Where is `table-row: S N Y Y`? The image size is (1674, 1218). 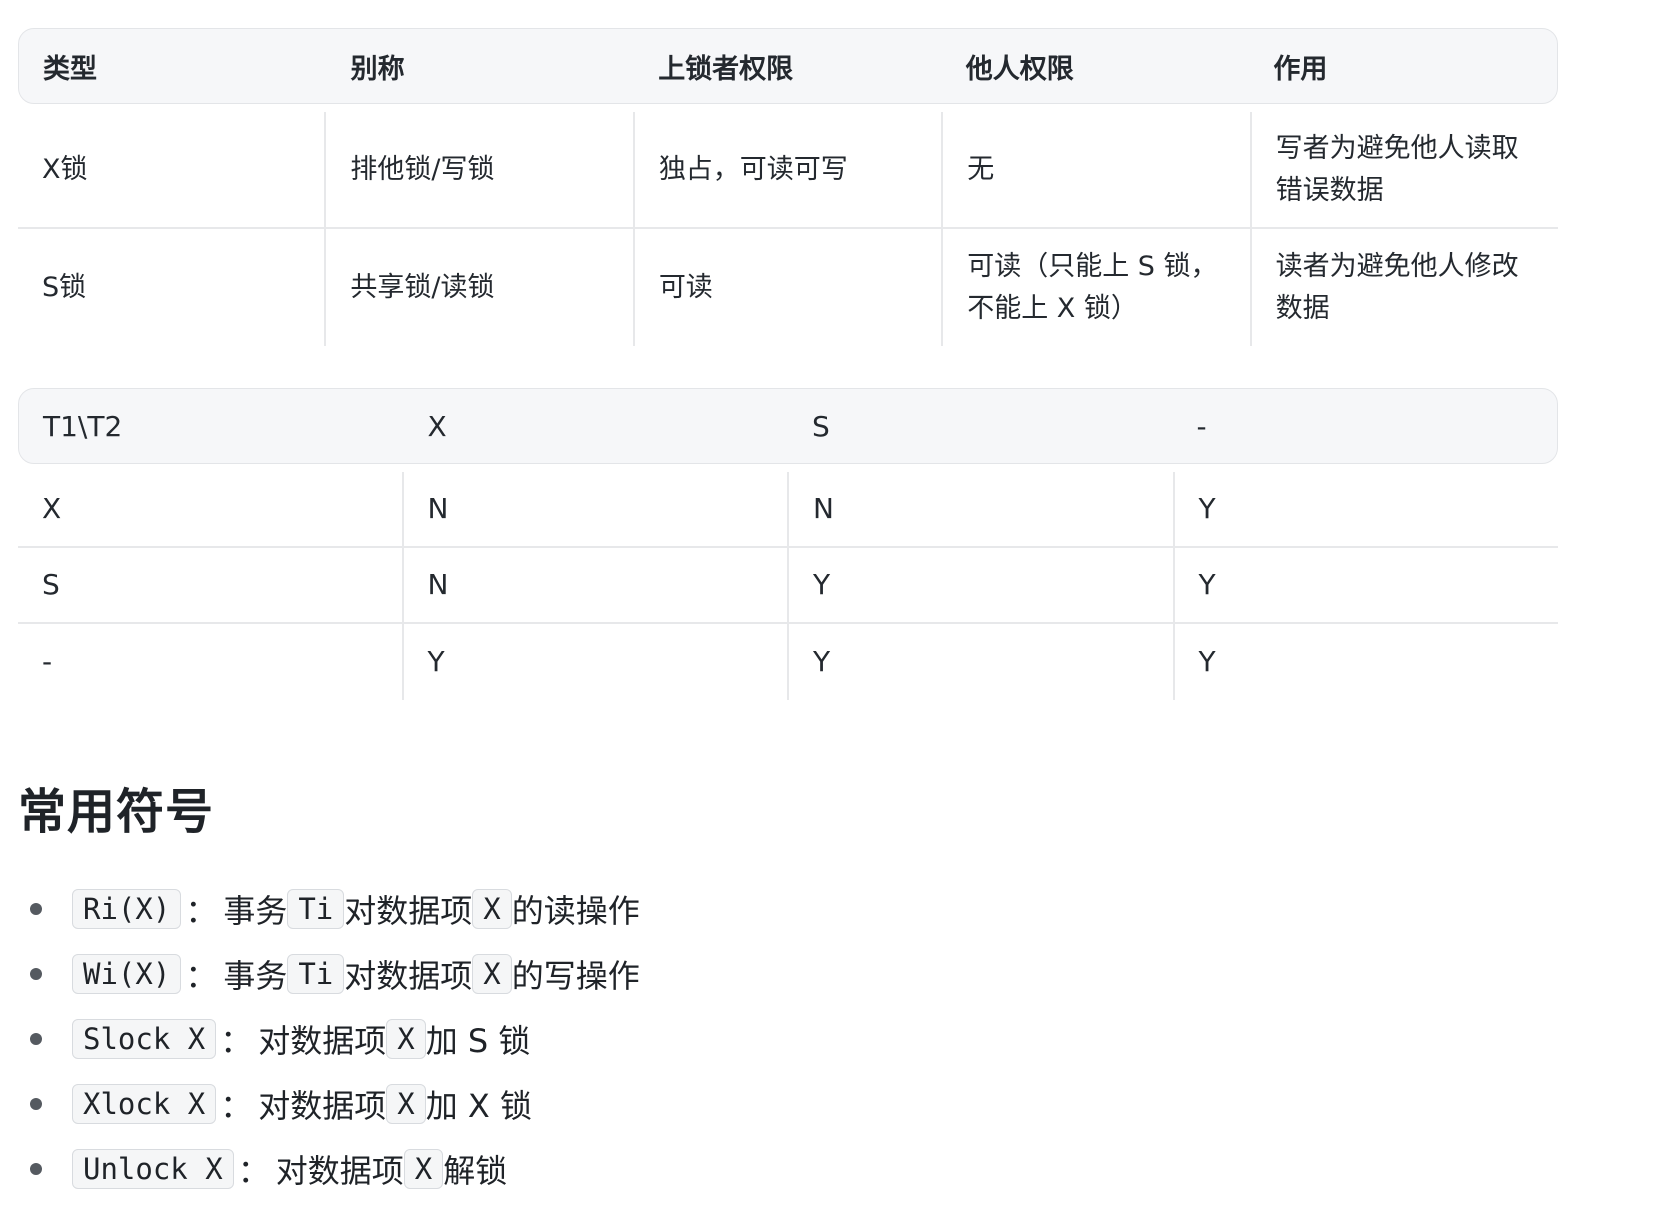 table-row: S N Y Y is located at coordinates (788, 586).